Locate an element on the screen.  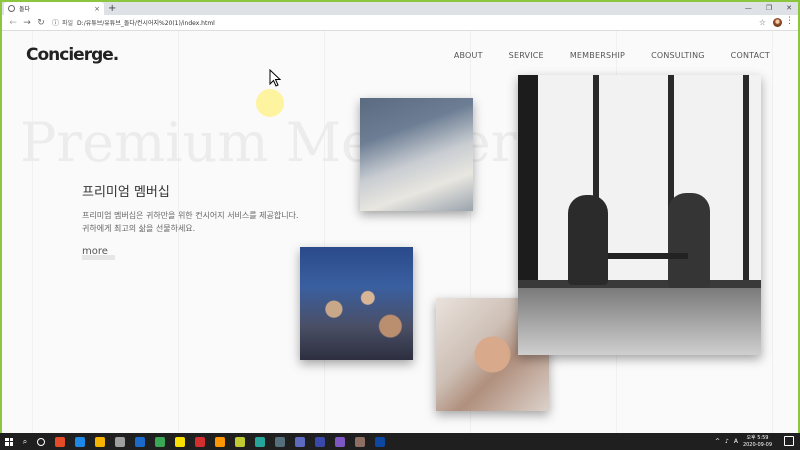
bookmark-star-icon: ☆ is located at coordinates (762, 22).